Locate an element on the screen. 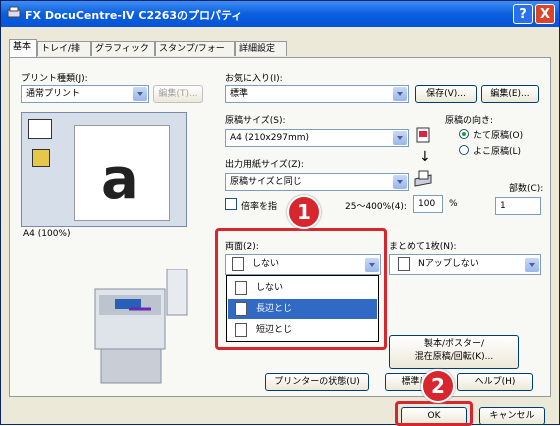 The image size is (560, 426). preview-caption: A4 (100%) is located at coordinates (47, 234).